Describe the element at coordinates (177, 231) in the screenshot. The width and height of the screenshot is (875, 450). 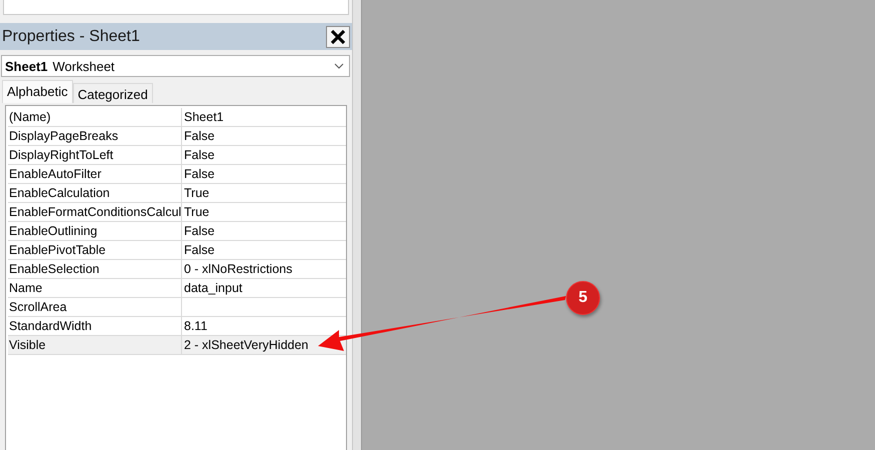
I see `property-row: EnableOutlining False` at that location.